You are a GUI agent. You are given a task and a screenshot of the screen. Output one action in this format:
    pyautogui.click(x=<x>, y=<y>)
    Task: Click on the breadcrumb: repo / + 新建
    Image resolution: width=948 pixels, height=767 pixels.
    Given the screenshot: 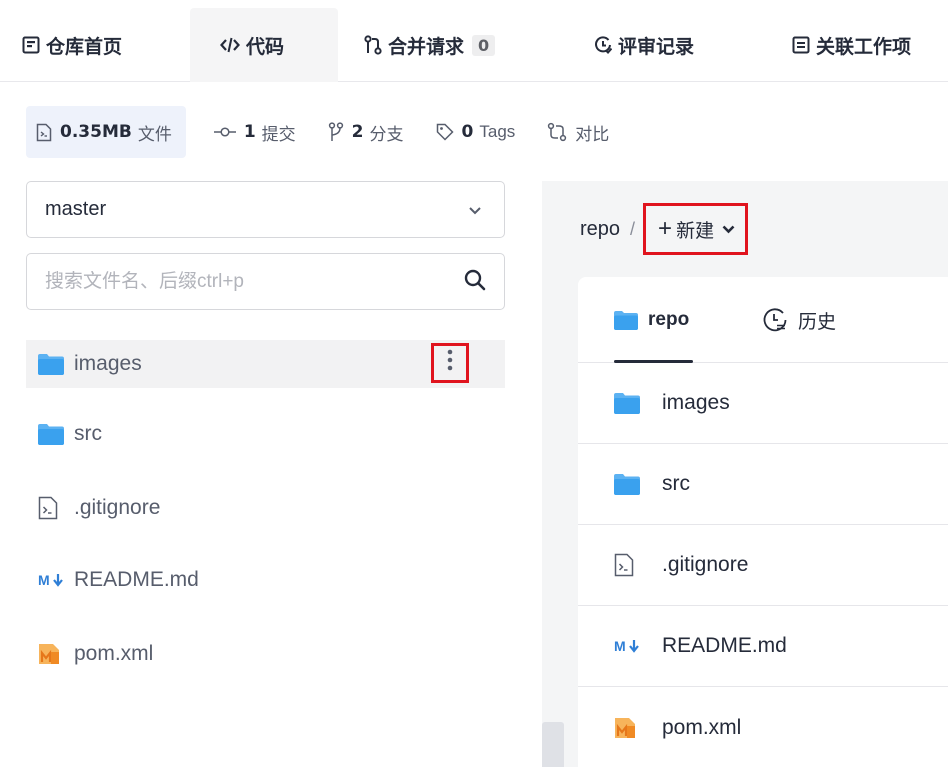 What is the action you would take?
    pyautogui.click(x=664, y=229)
    